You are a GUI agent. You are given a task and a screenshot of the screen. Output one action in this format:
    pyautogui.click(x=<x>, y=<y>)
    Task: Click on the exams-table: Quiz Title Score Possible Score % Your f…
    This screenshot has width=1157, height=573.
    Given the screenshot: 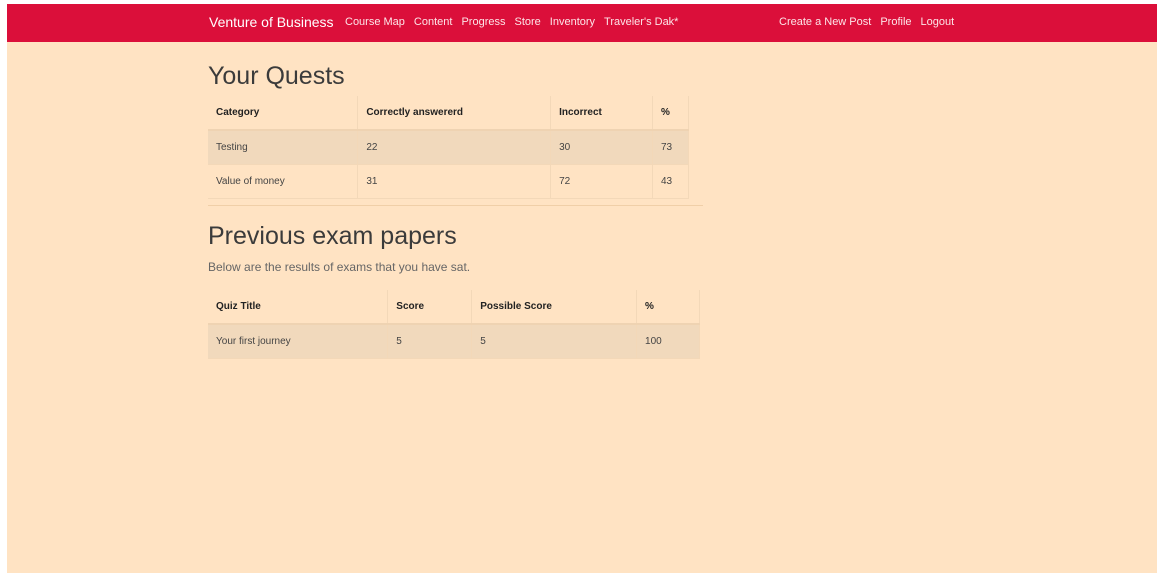 What is the action you would take?
    pyautogui.click(x=454, y=324)
    